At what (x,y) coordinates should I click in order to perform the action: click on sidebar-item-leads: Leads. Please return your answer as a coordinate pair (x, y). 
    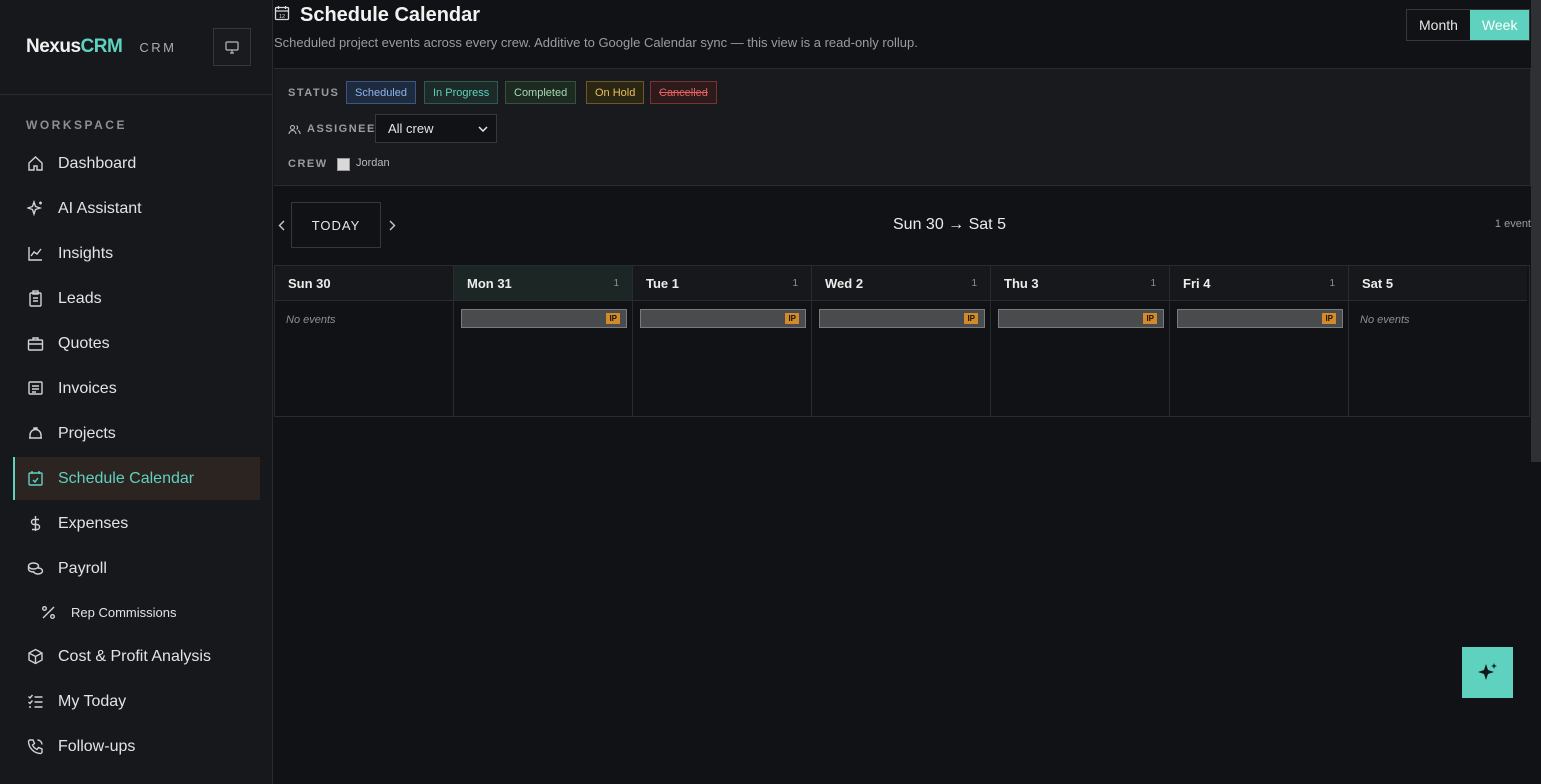
    Looking at the image, I should click on (136, 298).